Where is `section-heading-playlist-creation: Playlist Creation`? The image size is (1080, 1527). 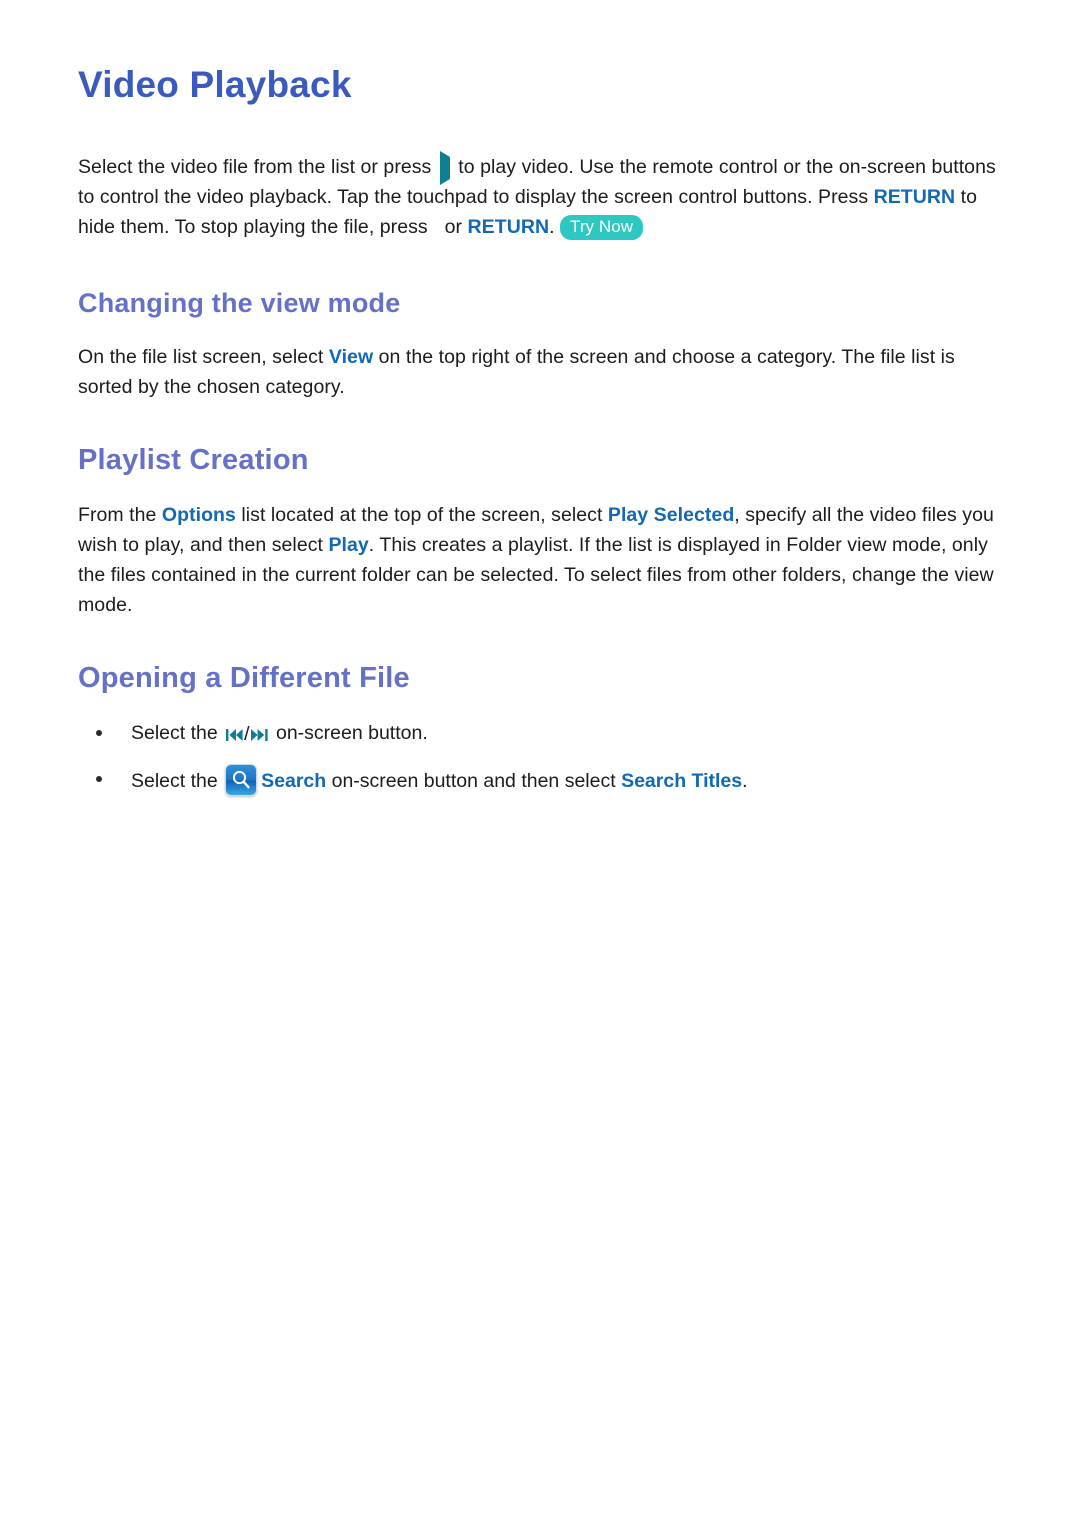 section-heading-playlist-creation: Playlist Creation is located at coordinates (193, 460).